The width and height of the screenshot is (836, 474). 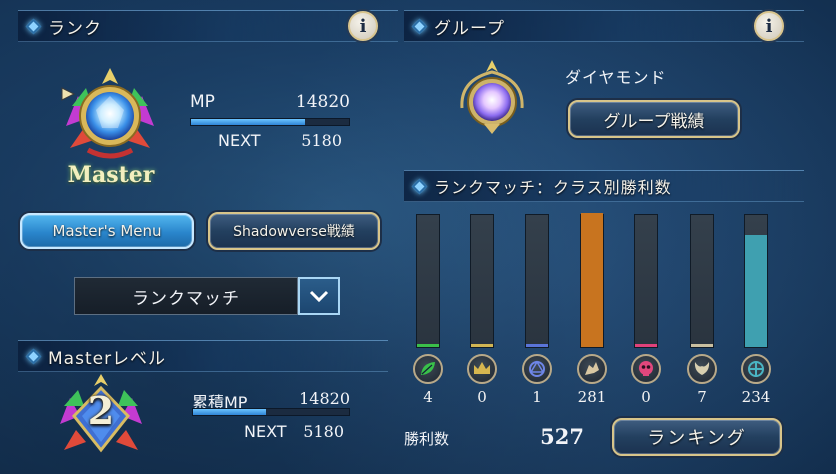 I want to click on next-label: NEXT, so click(x=239, y=140).